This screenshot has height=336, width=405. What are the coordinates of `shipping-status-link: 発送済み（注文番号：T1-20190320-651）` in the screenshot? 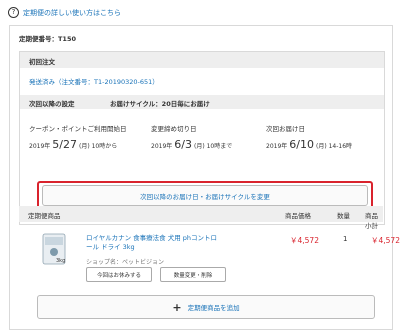 It's located at (94, 81).